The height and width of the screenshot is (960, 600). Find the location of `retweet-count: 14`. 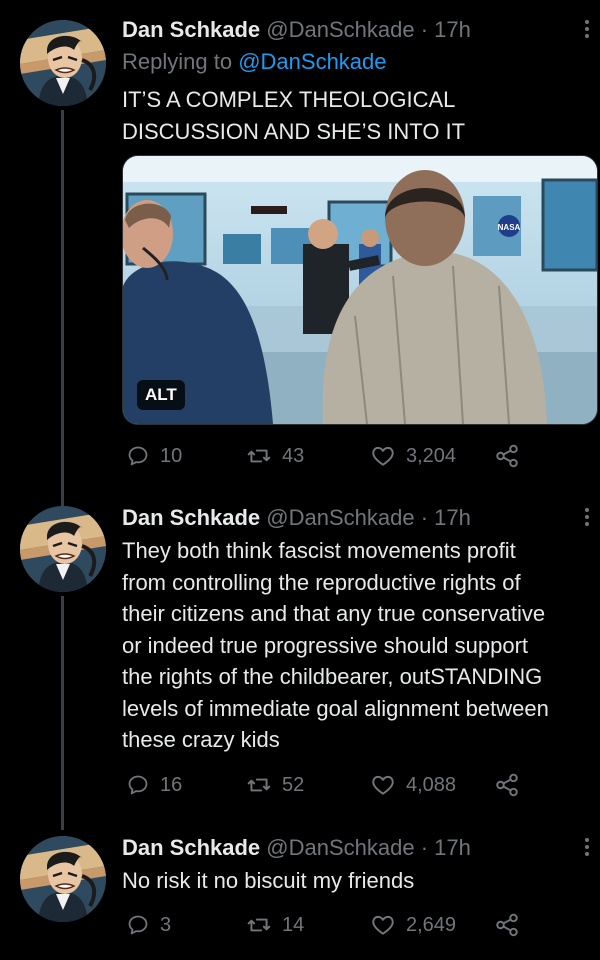

retweet-count: 14 is located at coordinates (293, 924).